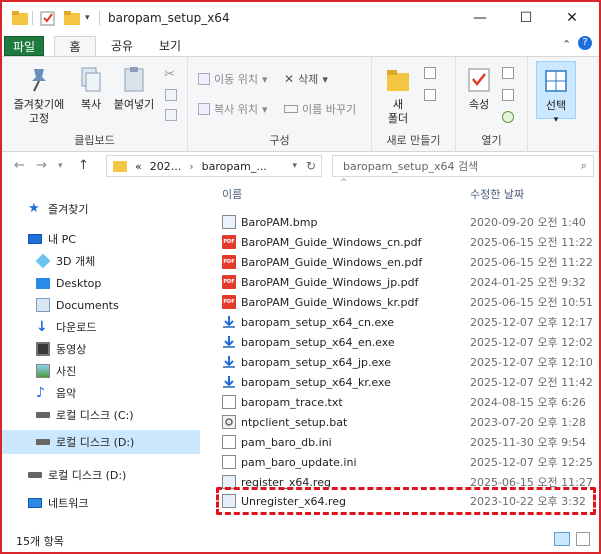 This screenshot has height=554, width=601. Describe the element at coordinates (39, 95) in the screenshot. I see `pin-to-quick-access-button: 즐겨찾기에 고정` at that location.